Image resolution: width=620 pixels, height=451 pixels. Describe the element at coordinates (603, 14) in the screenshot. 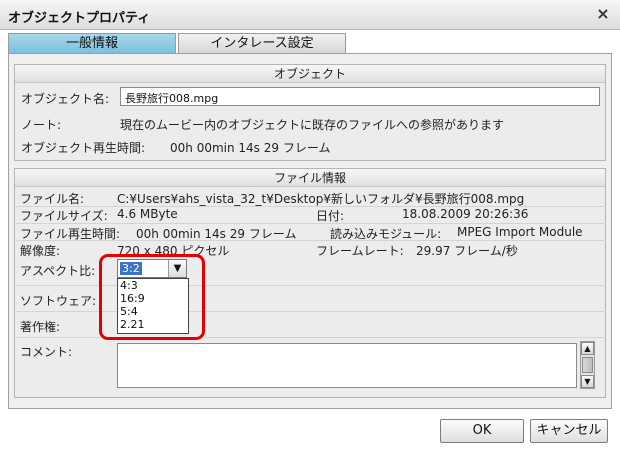

I see `close-icon: ×` at that location.